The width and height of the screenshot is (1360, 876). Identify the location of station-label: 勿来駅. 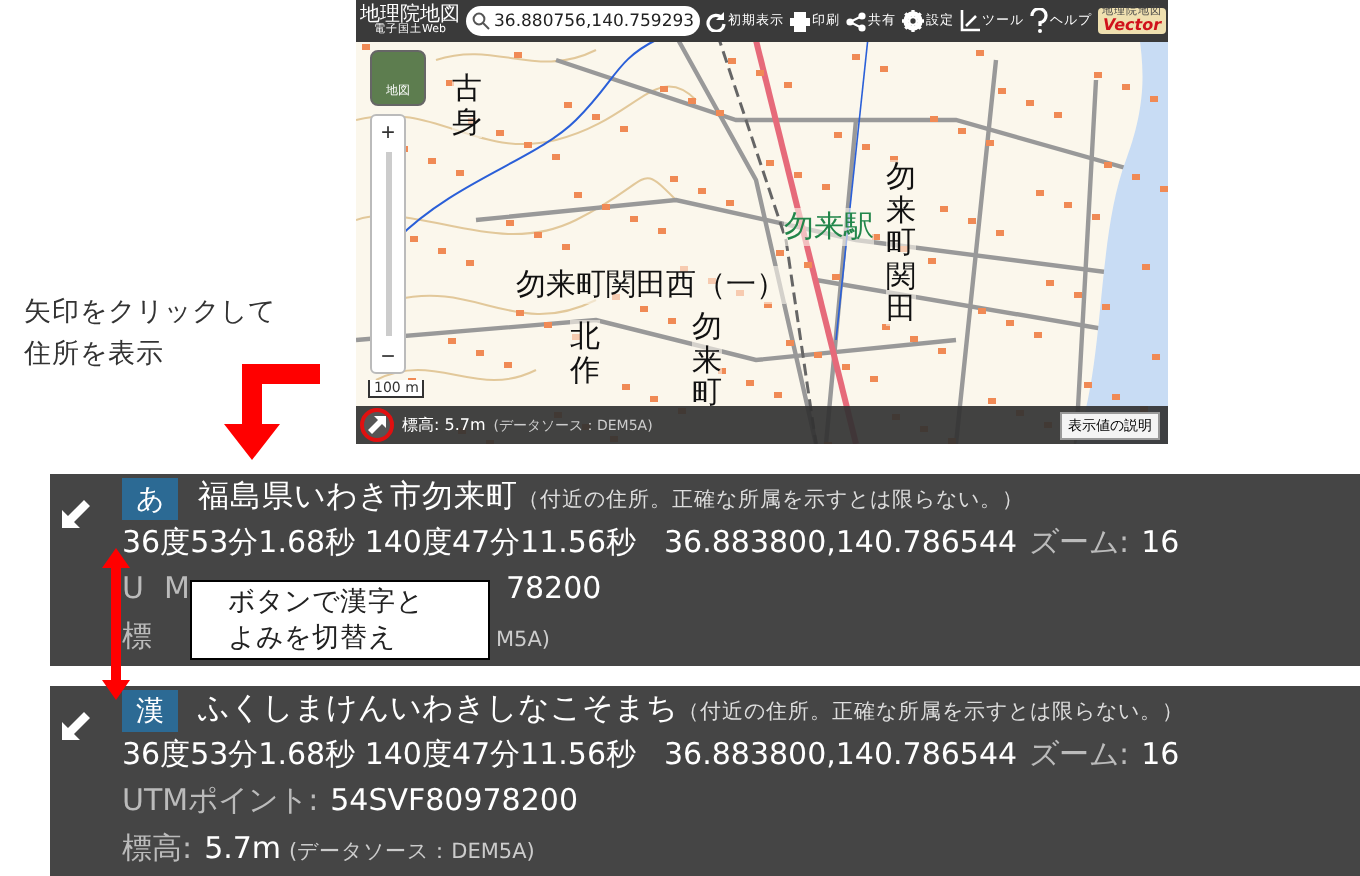
(829, 227).